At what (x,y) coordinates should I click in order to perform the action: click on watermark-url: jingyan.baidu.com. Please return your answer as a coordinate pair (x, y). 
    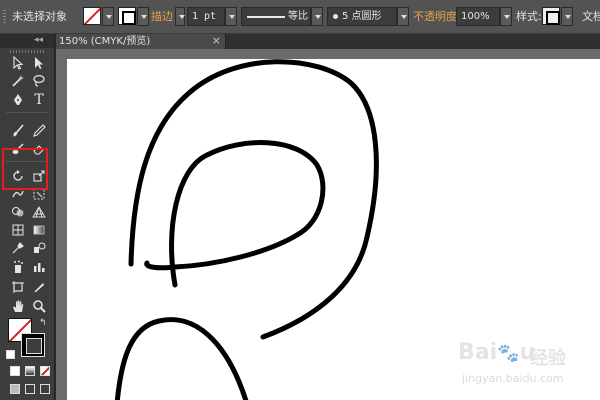
    Looking at the image, I should click on (513, 378).